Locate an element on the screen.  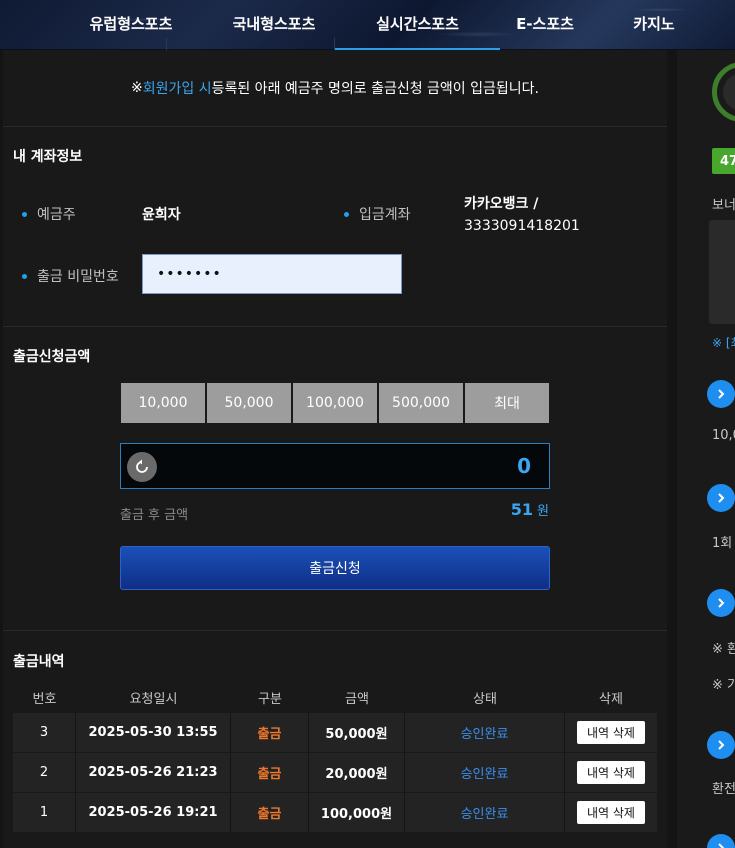
withdraw-amount-input: 0 is located at coordinates (335, 466).